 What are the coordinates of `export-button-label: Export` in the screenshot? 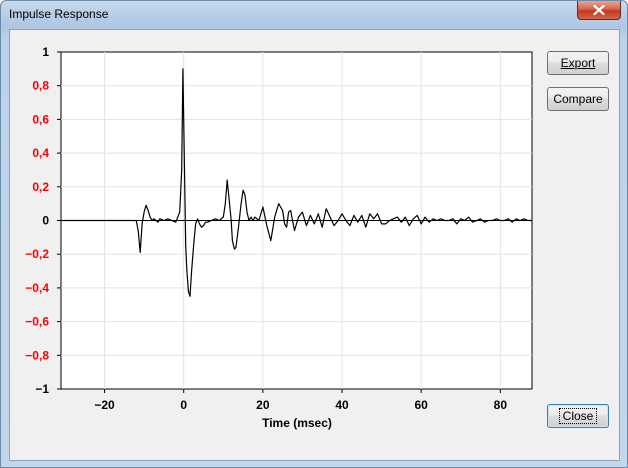 It's located at (578, 63).